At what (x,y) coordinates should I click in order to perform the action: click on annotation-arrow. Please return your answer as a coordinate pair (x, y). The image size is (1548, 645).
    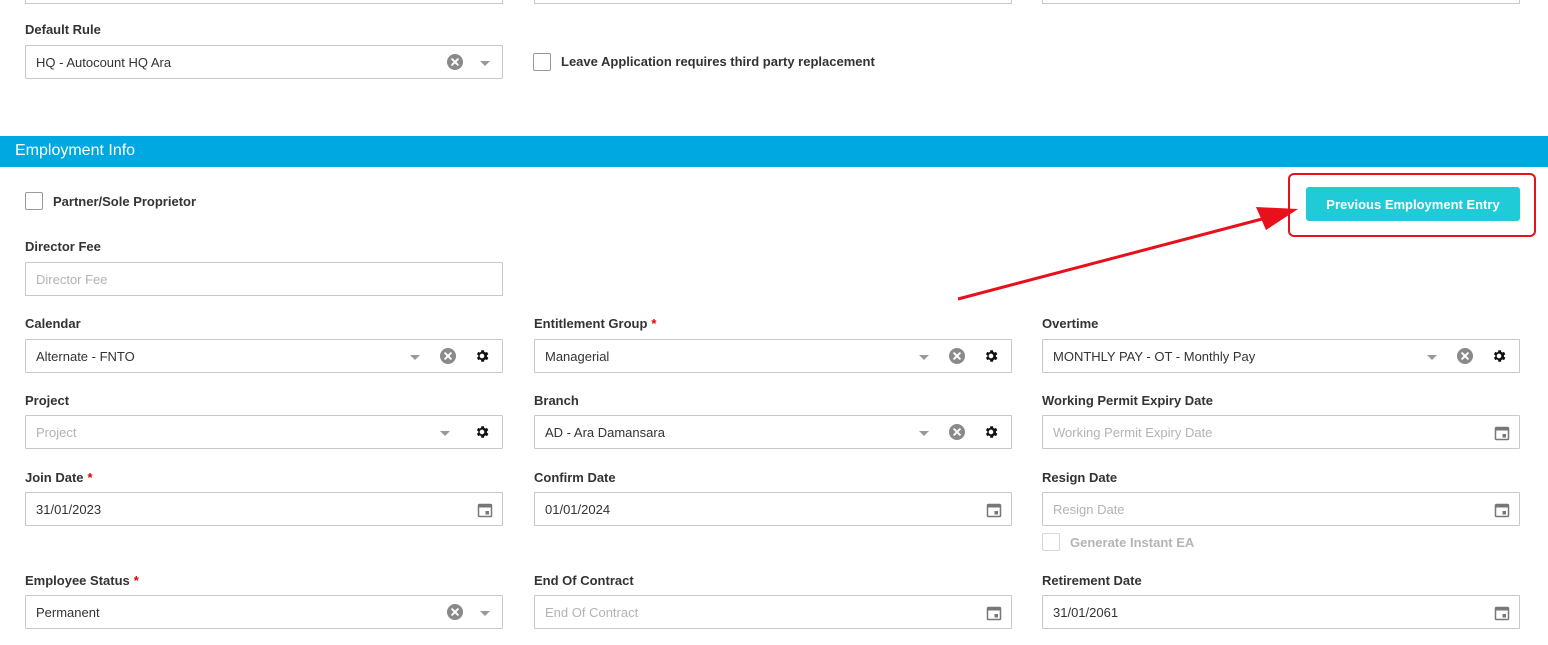
    Looking at the image, I should click on (1127, 254).